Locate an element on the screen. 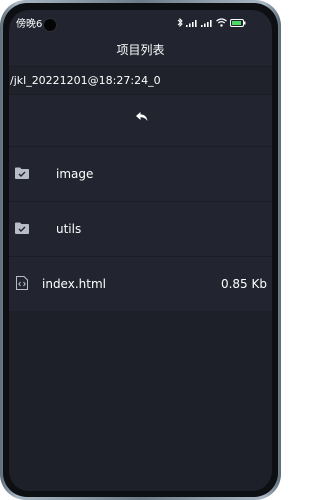 The height and width of the screenshot is (500, 320). current-path-bar: /jkl_20221201@18:27:24_0 is located at coordinates (140, 80).